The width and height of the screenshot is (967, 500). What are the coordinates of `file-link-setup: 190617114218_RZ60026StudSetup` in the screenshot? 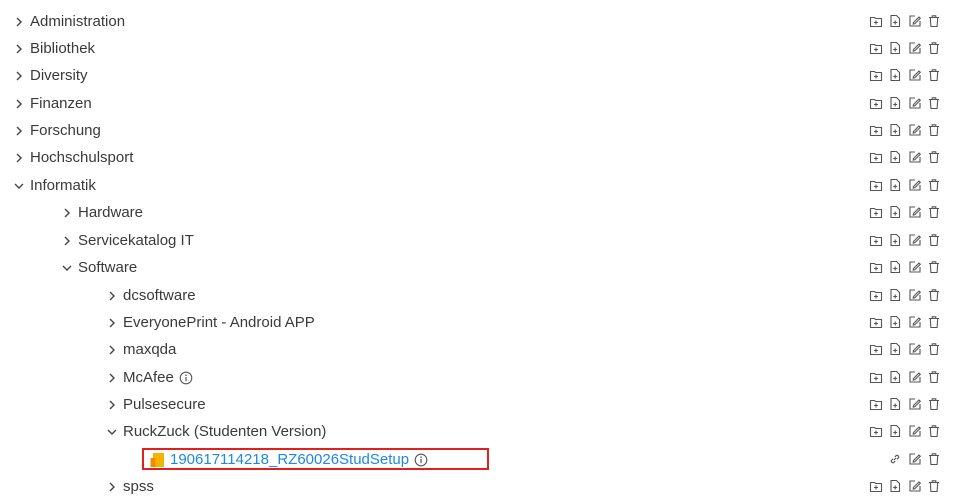 It's located at (289, 459).